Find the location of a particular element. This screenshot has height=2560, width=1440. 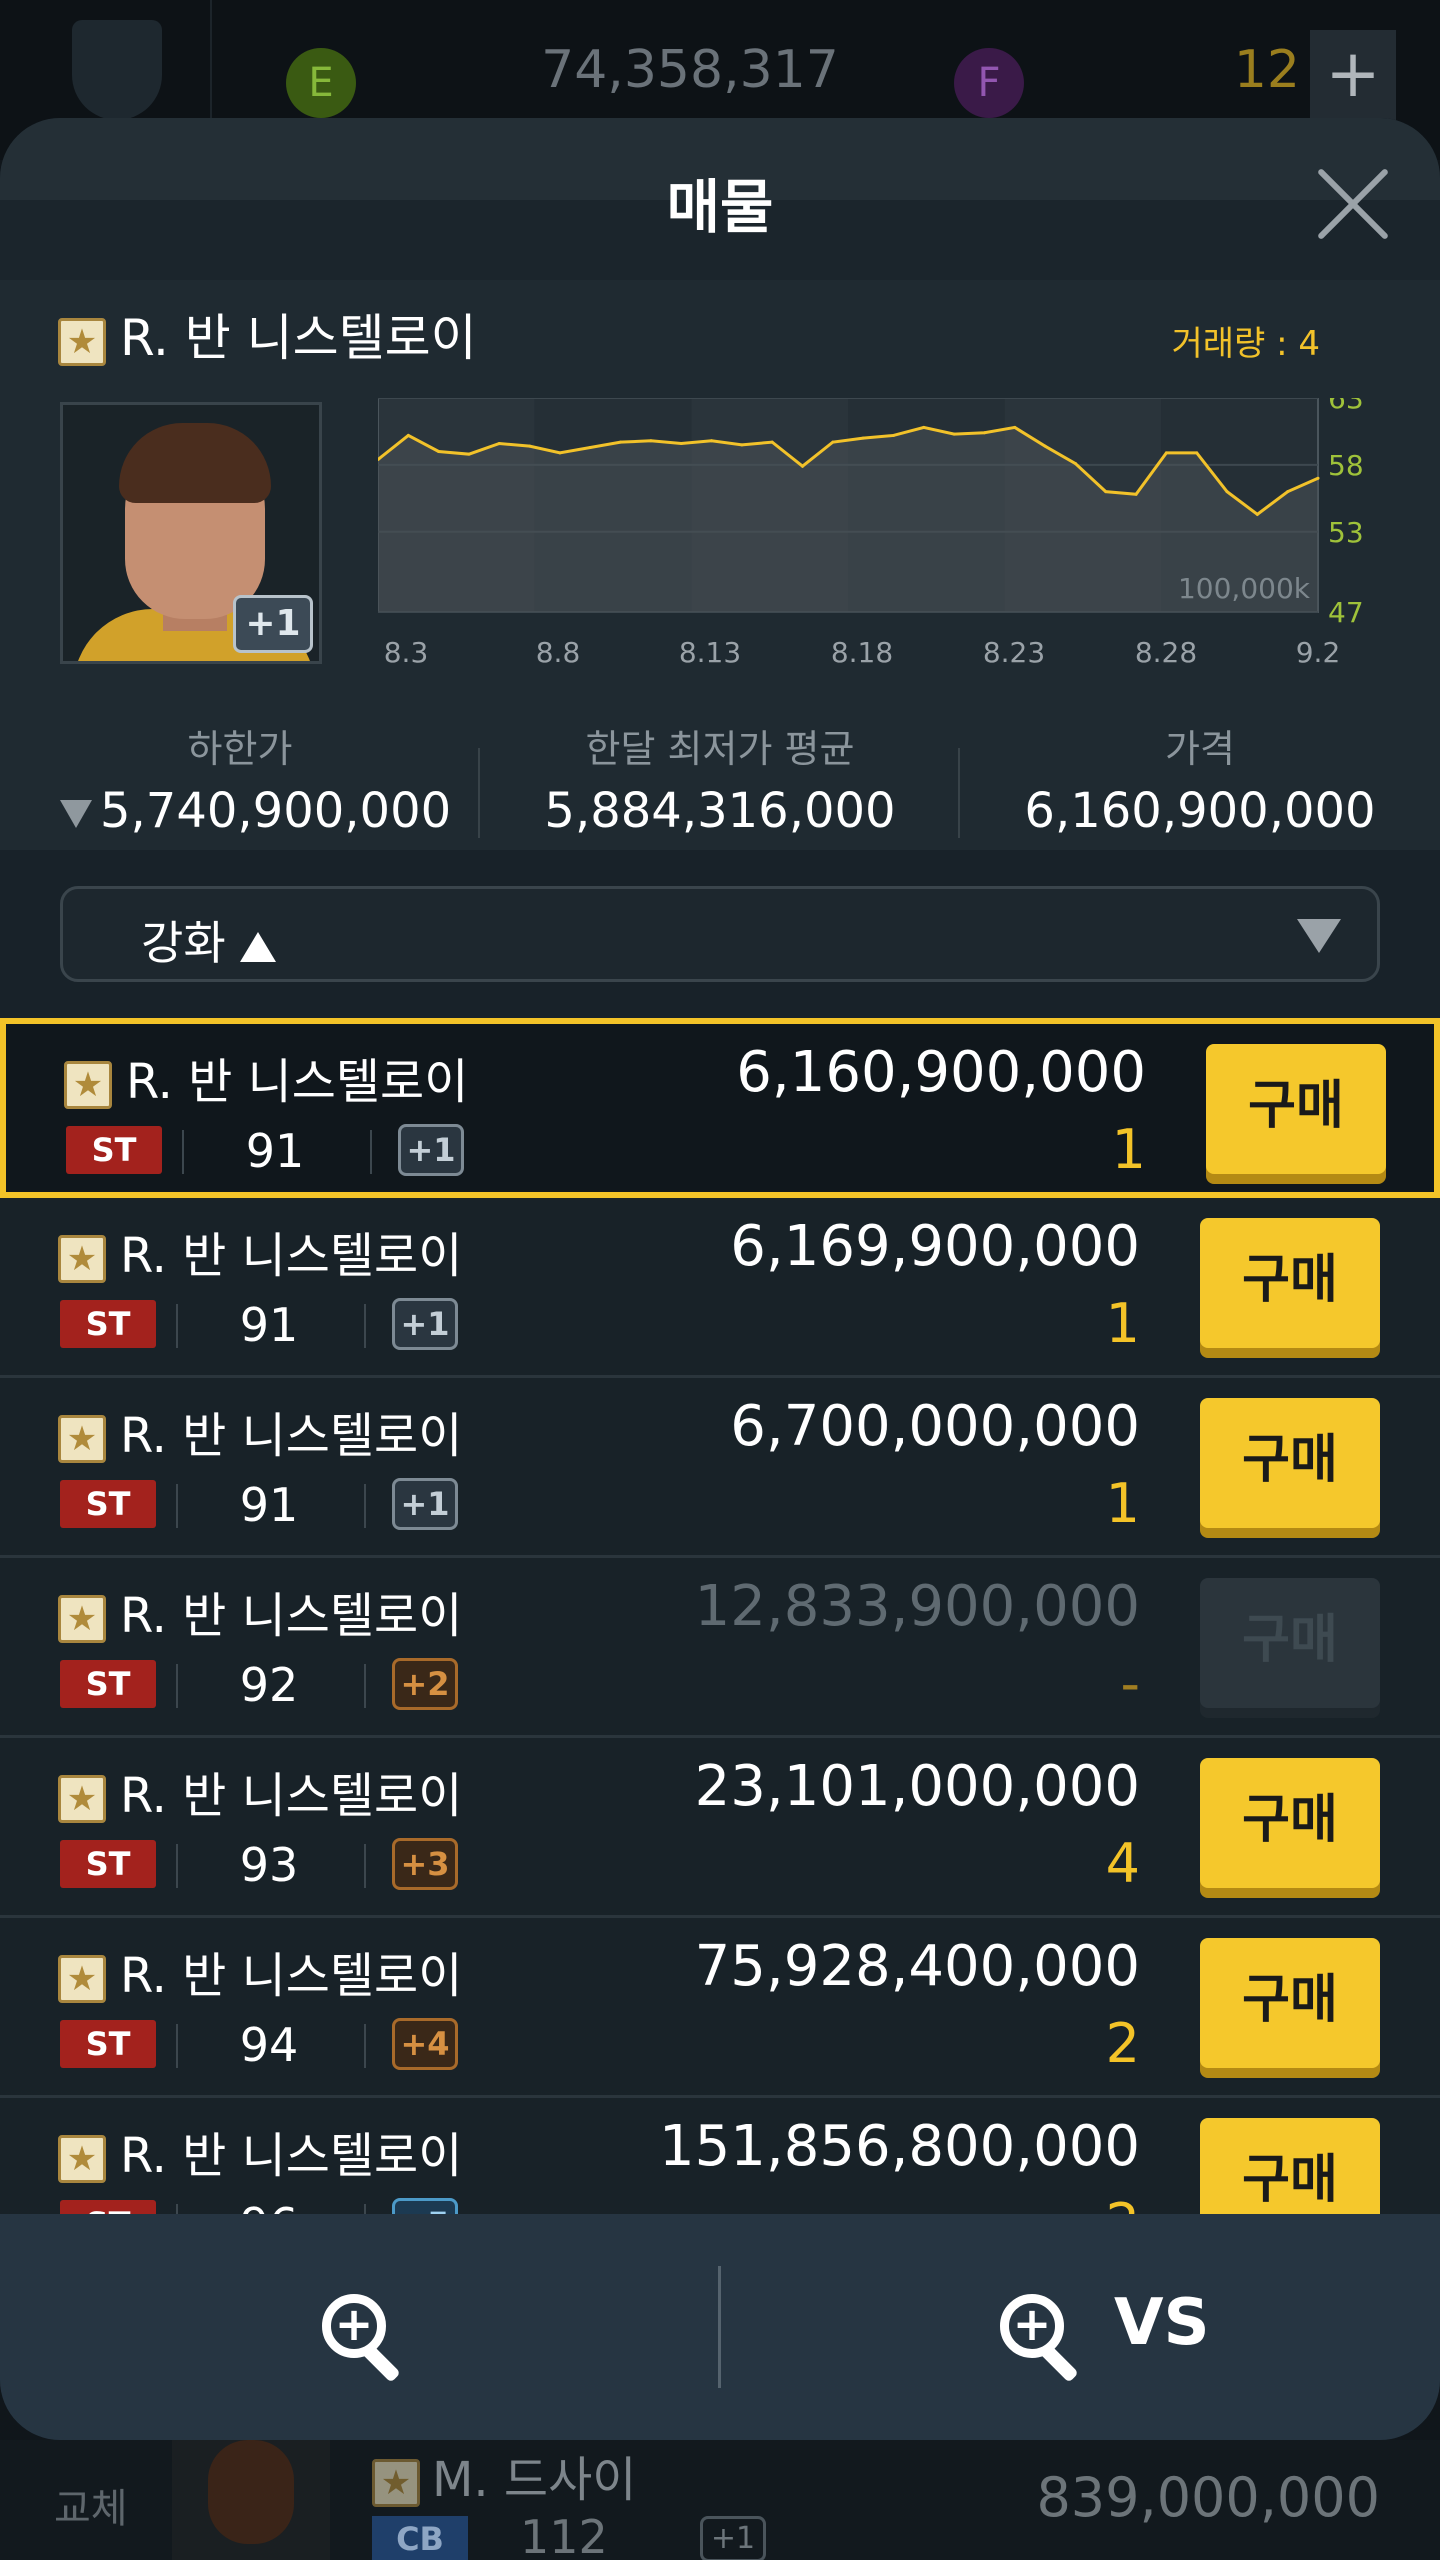

listing-quantity: 2 is located at coordinates (1020, 2203).